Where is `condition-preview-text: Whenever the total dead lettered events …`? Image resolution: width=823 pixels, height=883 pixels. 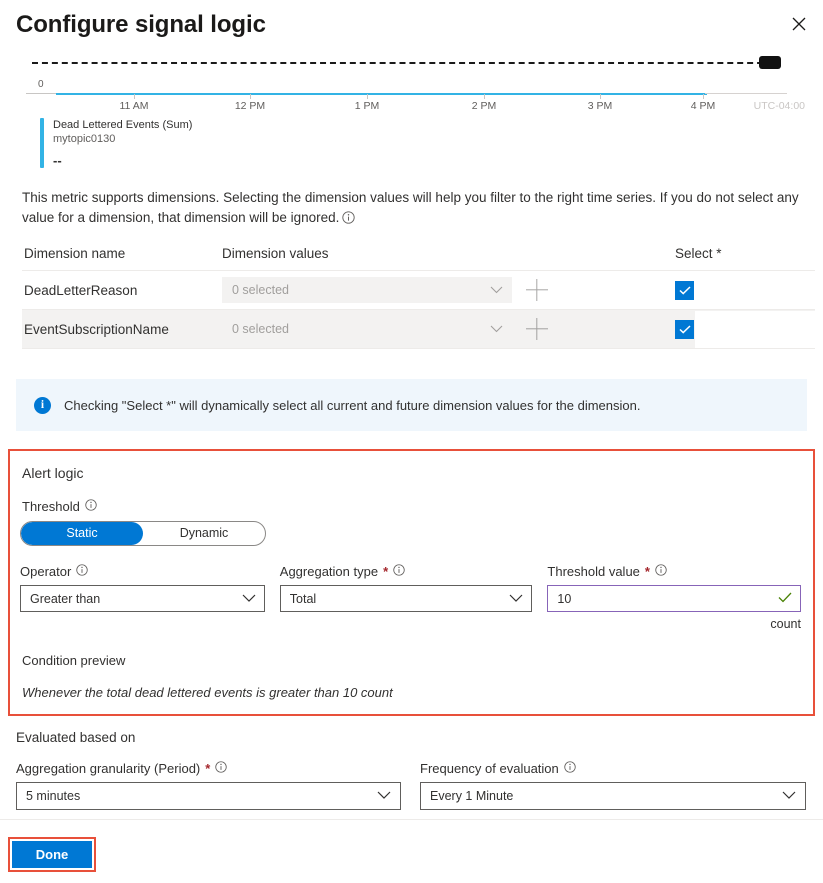
condition-preview-text: Whenever the total dead lettered events … is located at coordinates (207, 692).